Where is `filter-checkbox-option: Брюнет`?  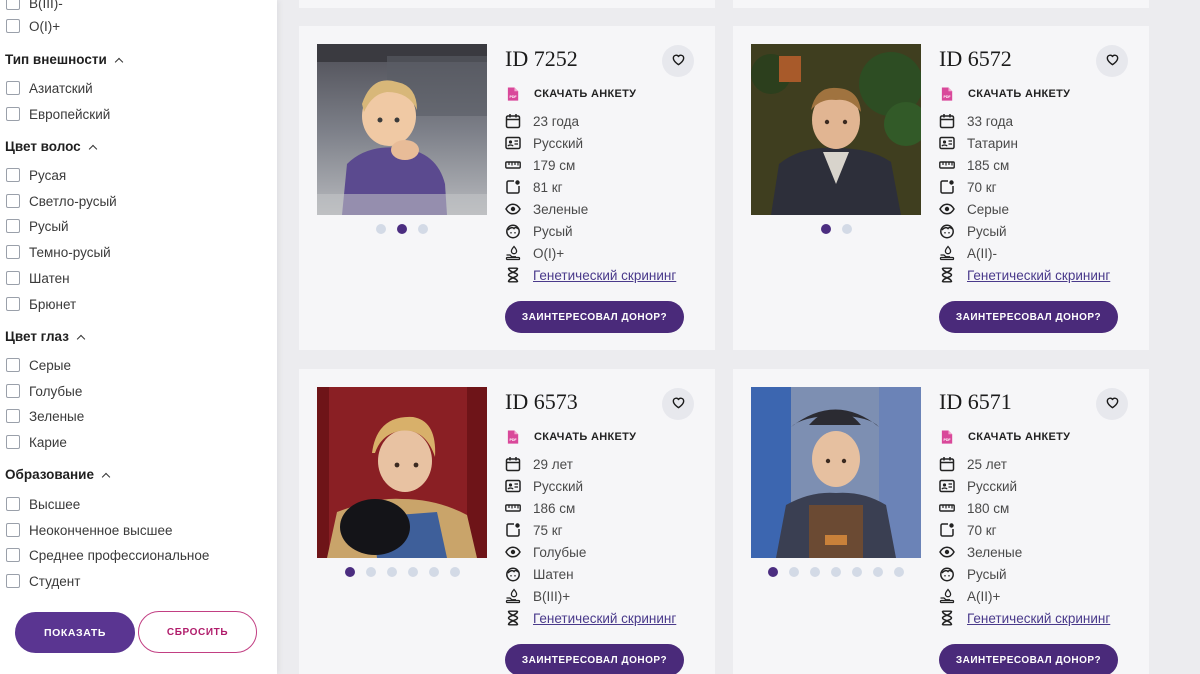 filter-checkbox-option: Брюнет is located at coordinates (41, 304).